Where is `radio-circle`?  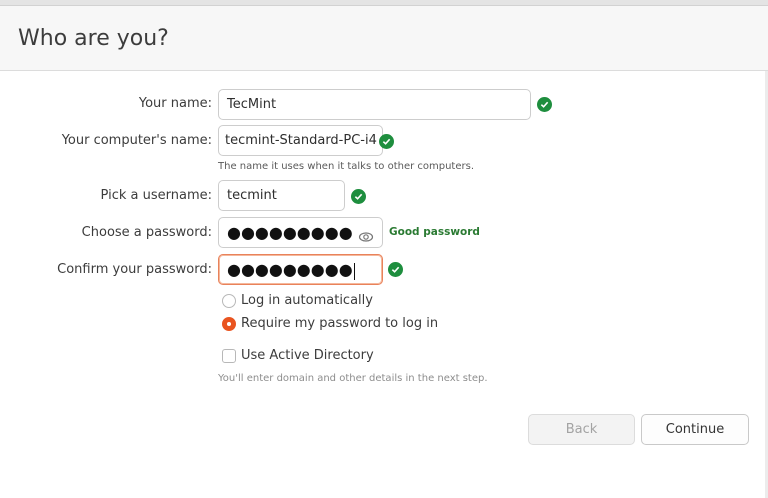
radio-circle is located at coordinates (229, 300).